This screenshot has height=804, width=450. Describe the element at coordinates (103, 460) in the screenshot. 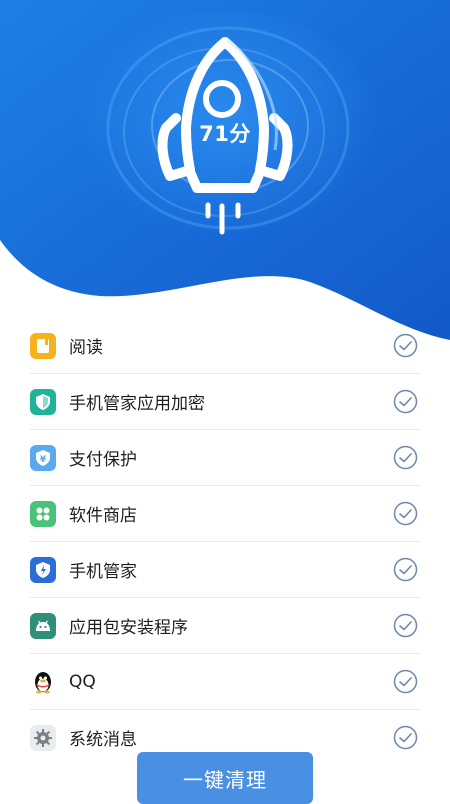

I see `app-name: 支付保护` at that location.